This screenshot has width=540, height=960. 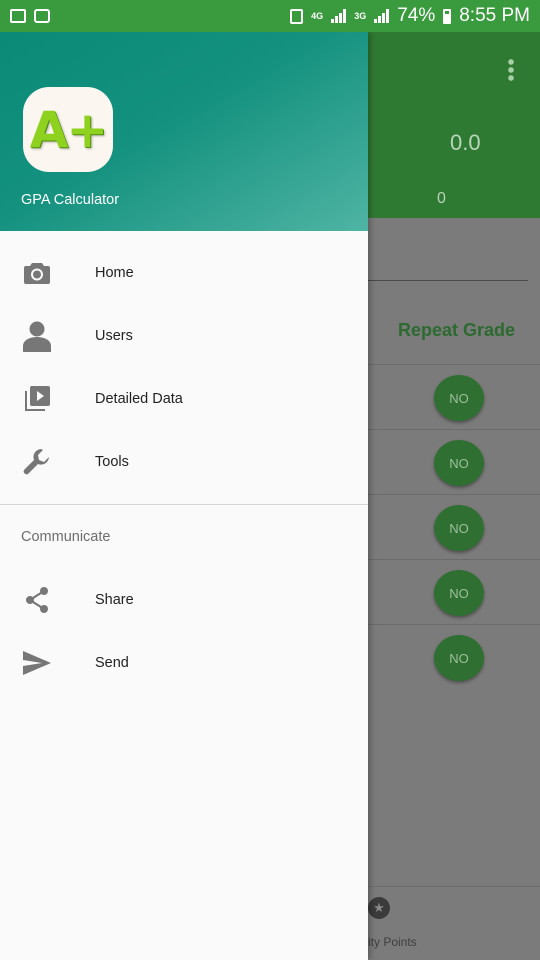 I want to click on camera-icon, so click(x=37, y=273).